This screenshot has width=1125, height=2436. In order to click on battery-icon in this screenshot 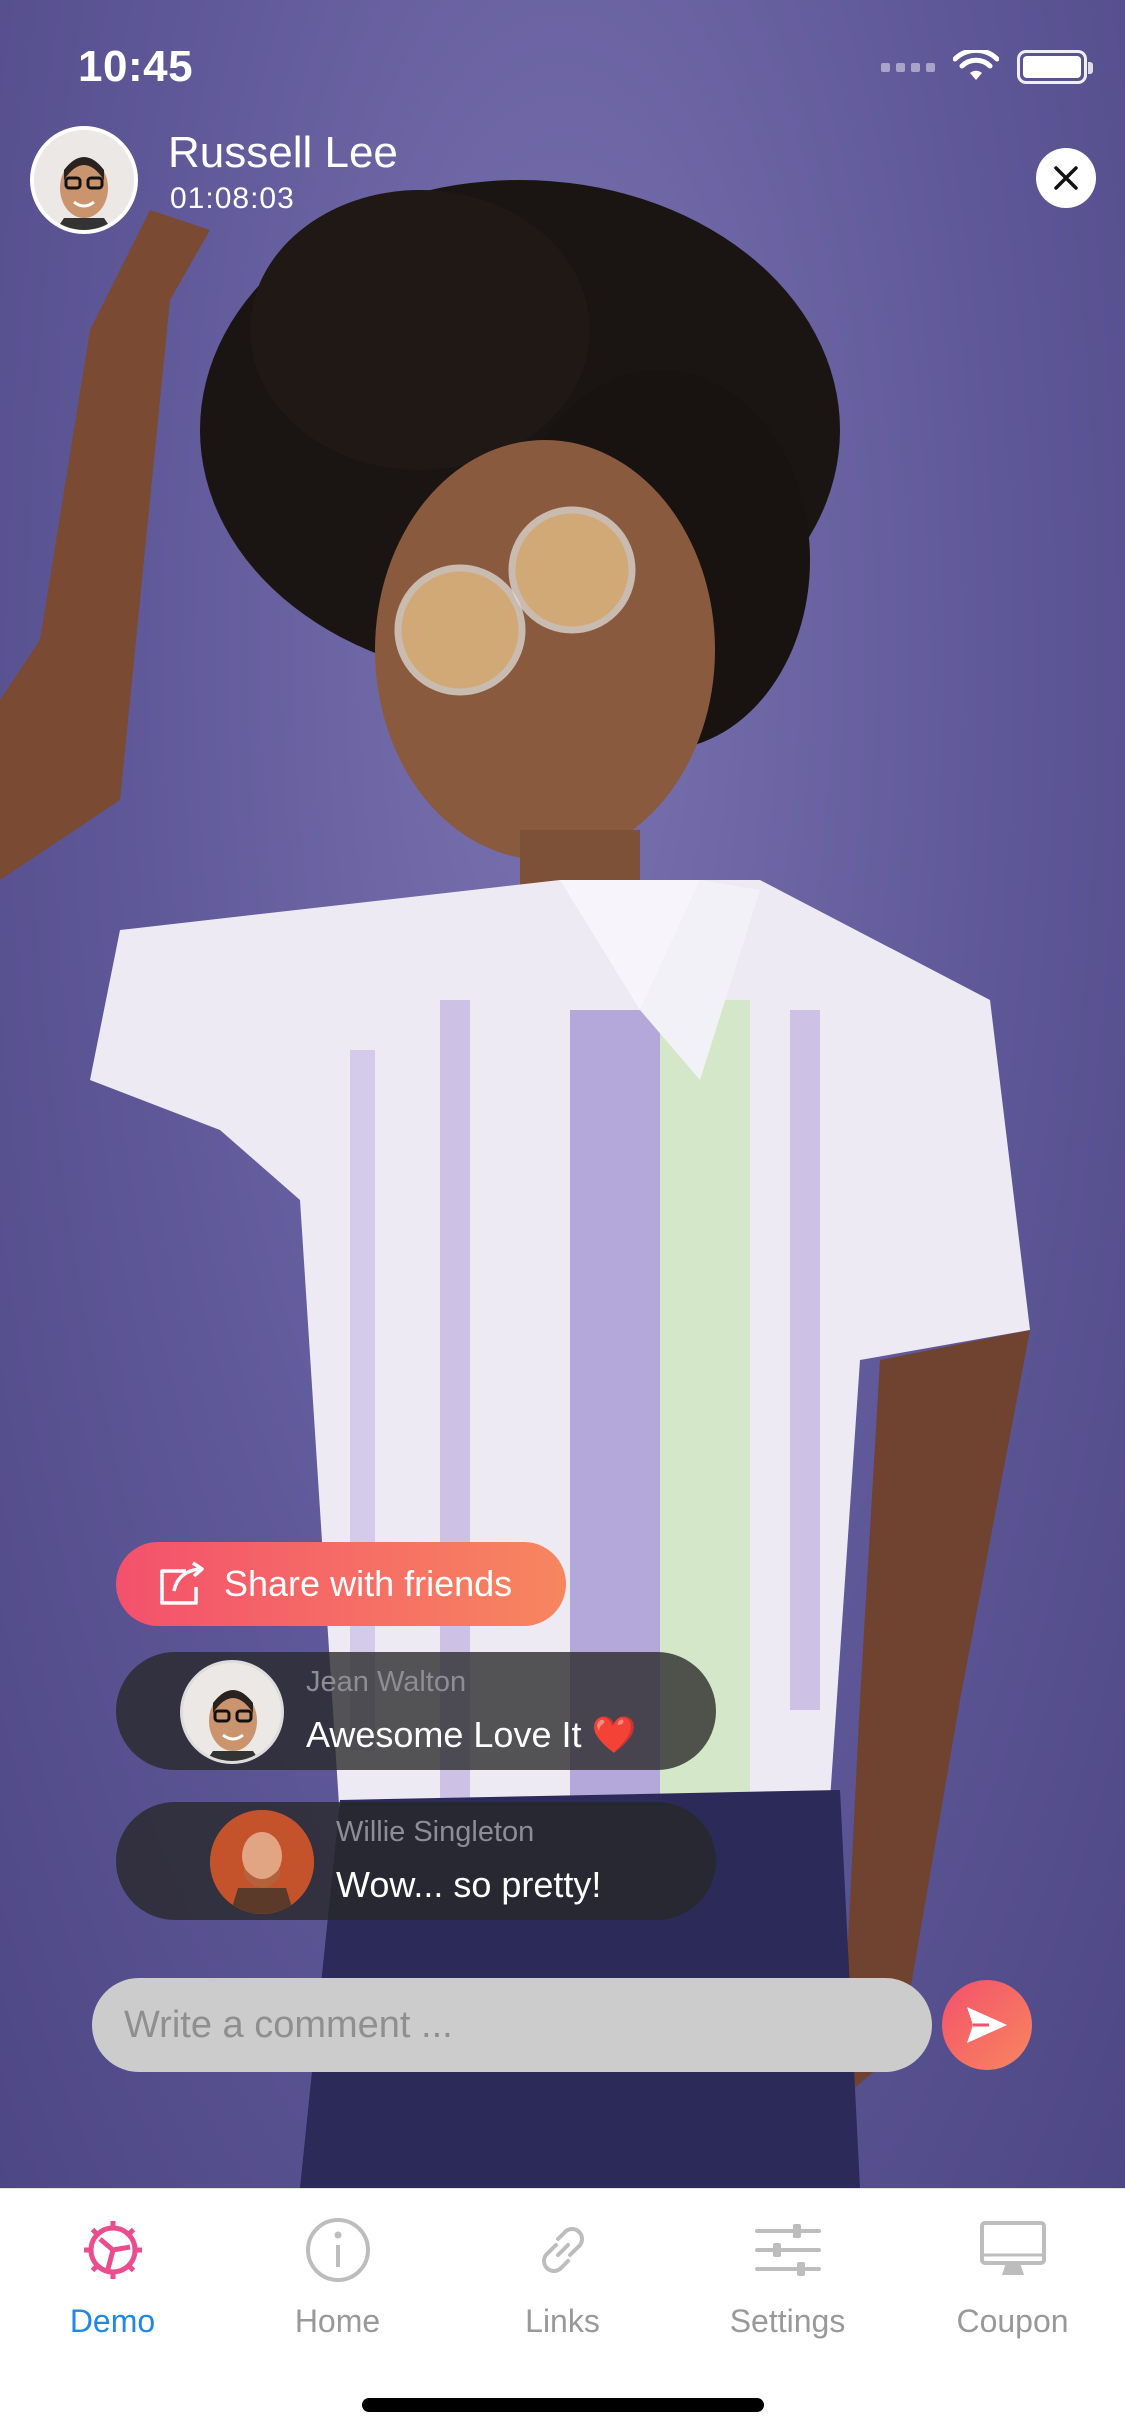, I will do `click(1055, 67)`.